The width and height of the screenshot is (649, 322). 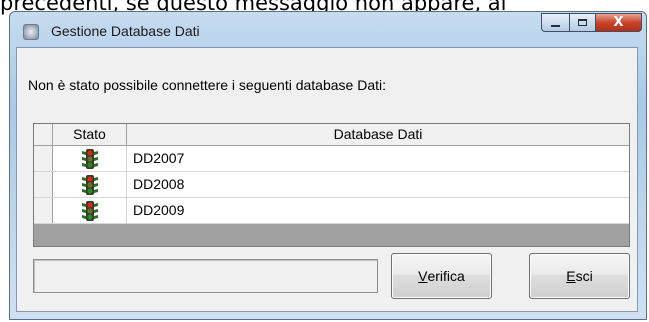 I want to click on grid-header: Stato Database Dati, so click(x=331, y=135).